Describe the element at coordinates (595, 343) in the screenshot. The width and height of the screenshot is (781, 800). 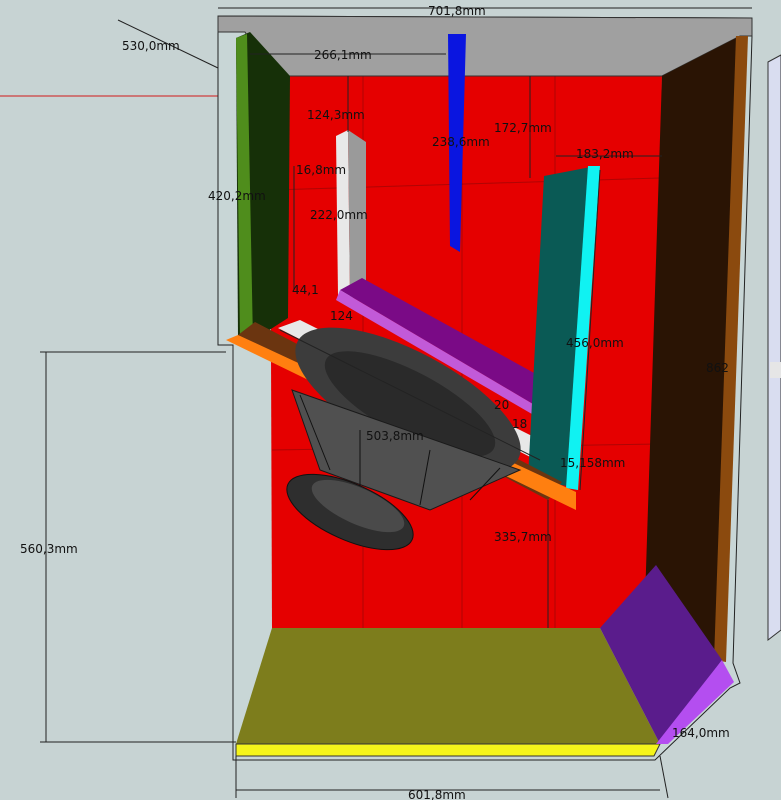
I see `label-teal-height: 456,0mm` at that location.